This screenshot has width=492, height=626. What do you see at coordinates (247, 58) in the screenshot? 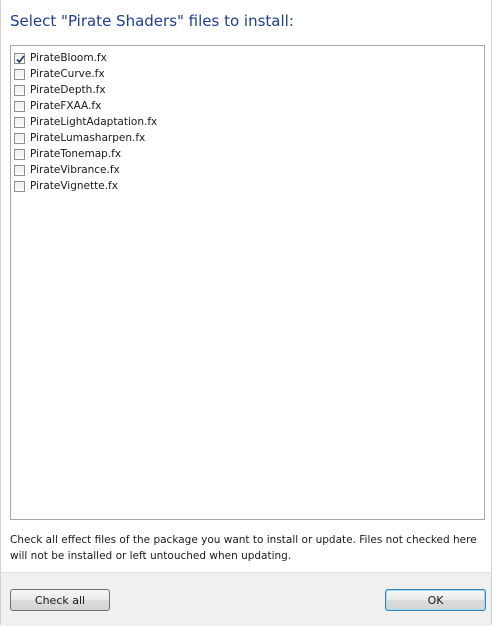
I see `file-item: PirateBloom.fx` at bounding box center [247, 58].